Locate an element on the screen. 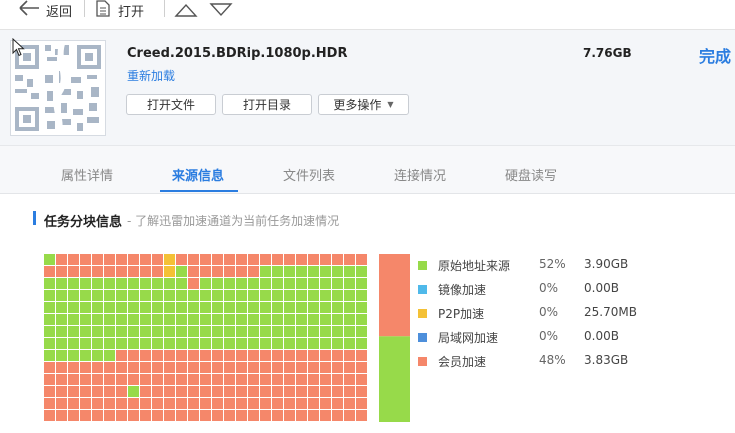 This screenshot has width=735, height=433. ratio-bar-segment is located at coordinates (394, 295).